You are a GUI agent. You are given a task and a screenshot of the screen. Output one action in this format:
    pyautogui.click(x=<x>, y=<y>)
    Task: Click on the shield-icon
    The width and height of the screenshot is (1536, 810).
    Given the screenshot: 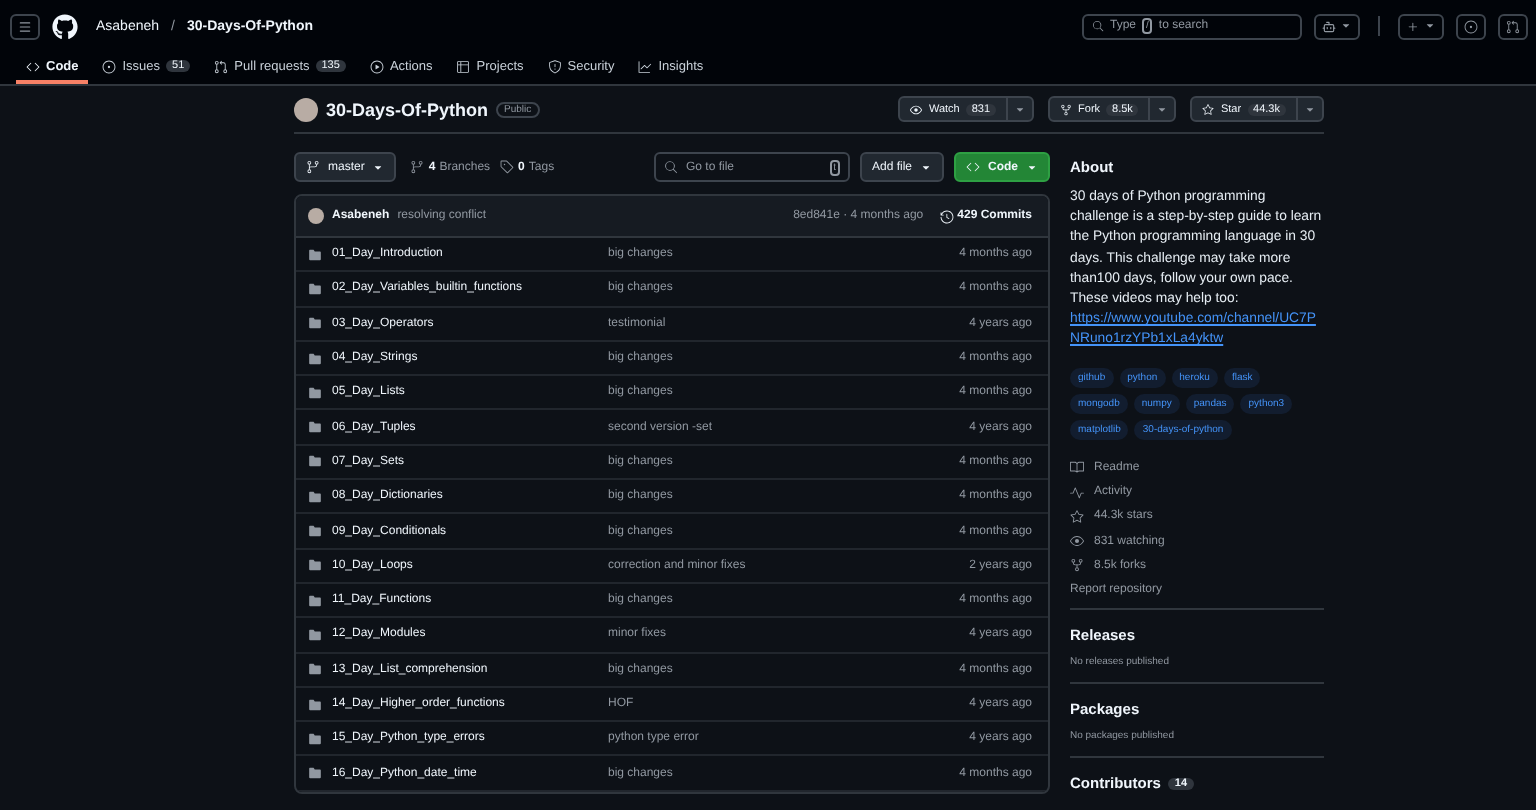 What is the action you would take?
    pyautogui.click(x=554, y=66)
    